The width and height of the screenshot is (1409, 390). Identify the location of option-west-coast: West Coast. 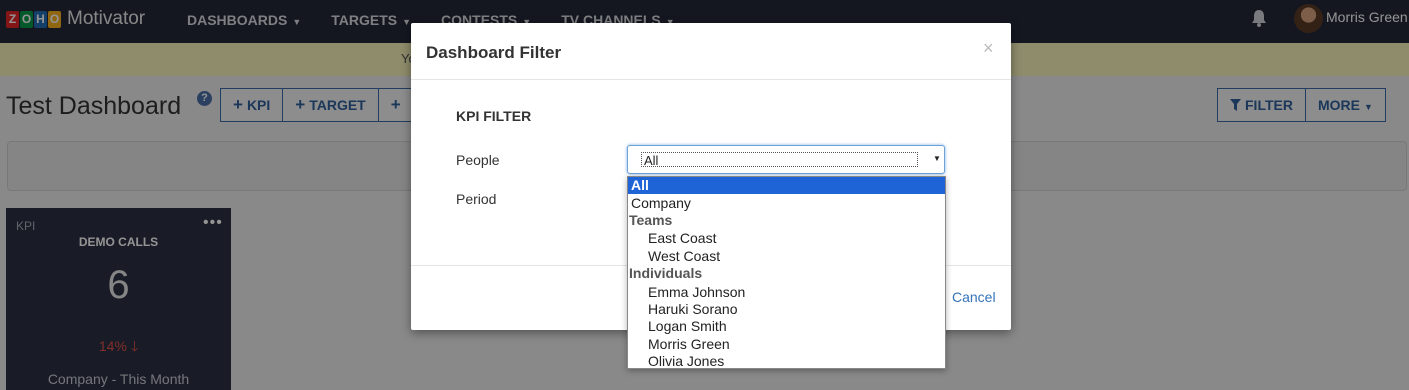
(786, 256).